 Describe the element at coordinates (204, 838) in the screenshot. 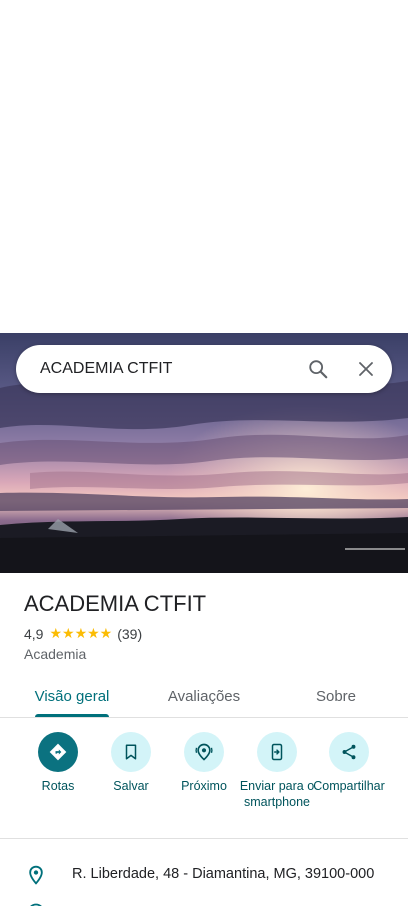

I see `section-divider` at that location.